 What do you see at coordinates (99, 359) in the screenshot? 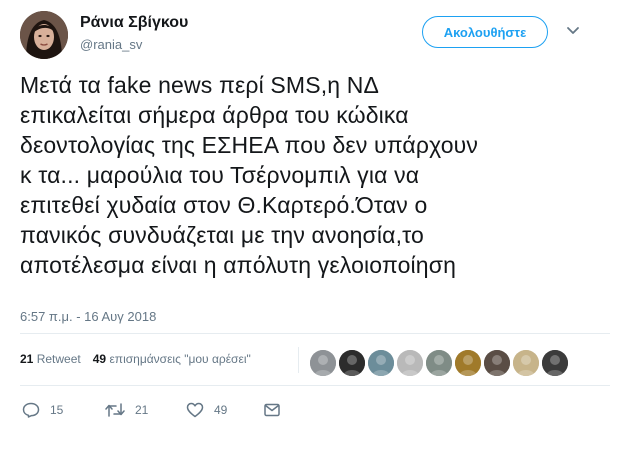
I see `like-stat-count: 49` at bounding box center [99, 359].